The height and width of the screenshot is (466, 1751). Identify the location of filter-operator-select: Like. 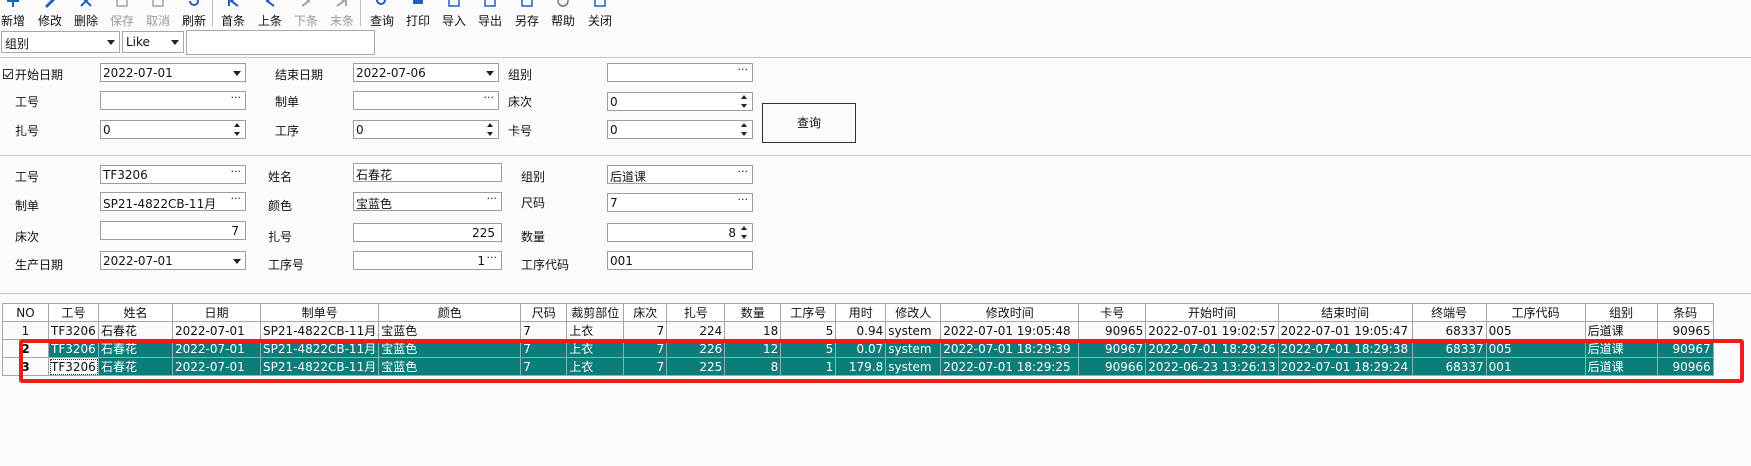
(153, 42).